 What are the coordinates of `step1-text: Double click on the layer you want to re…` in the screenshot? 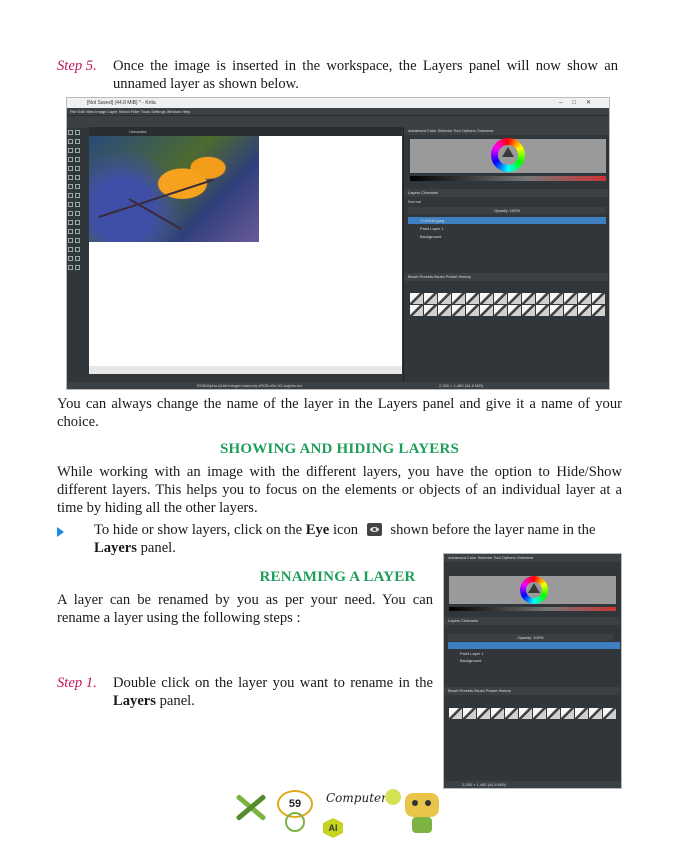 It's located at (273, 692).